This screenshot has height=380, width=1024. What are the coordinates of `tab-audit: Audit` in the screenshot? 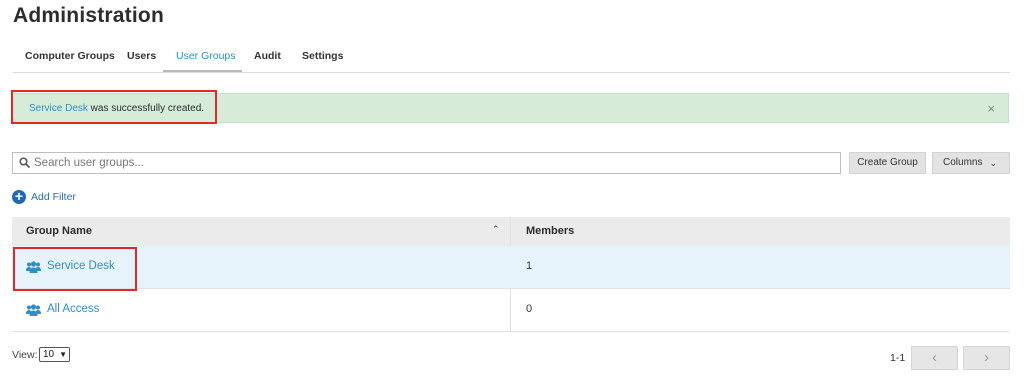 It's located at (267, 56).